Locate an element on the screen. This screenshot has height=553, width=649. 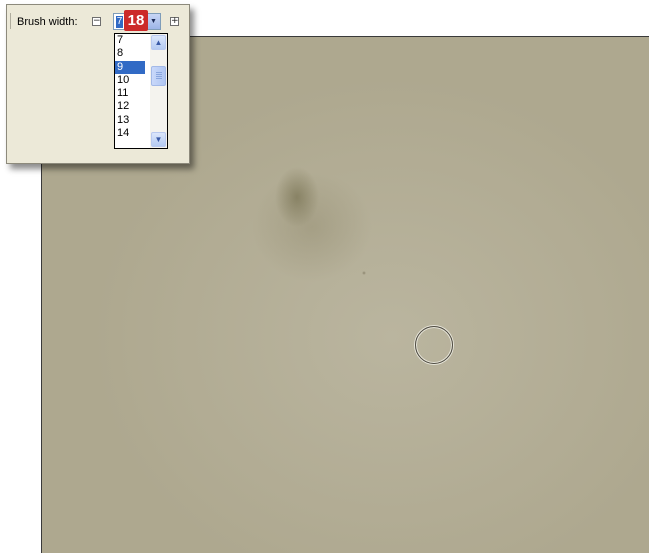
dropdown-item-12: 12 is located at coordinates (130, 106).